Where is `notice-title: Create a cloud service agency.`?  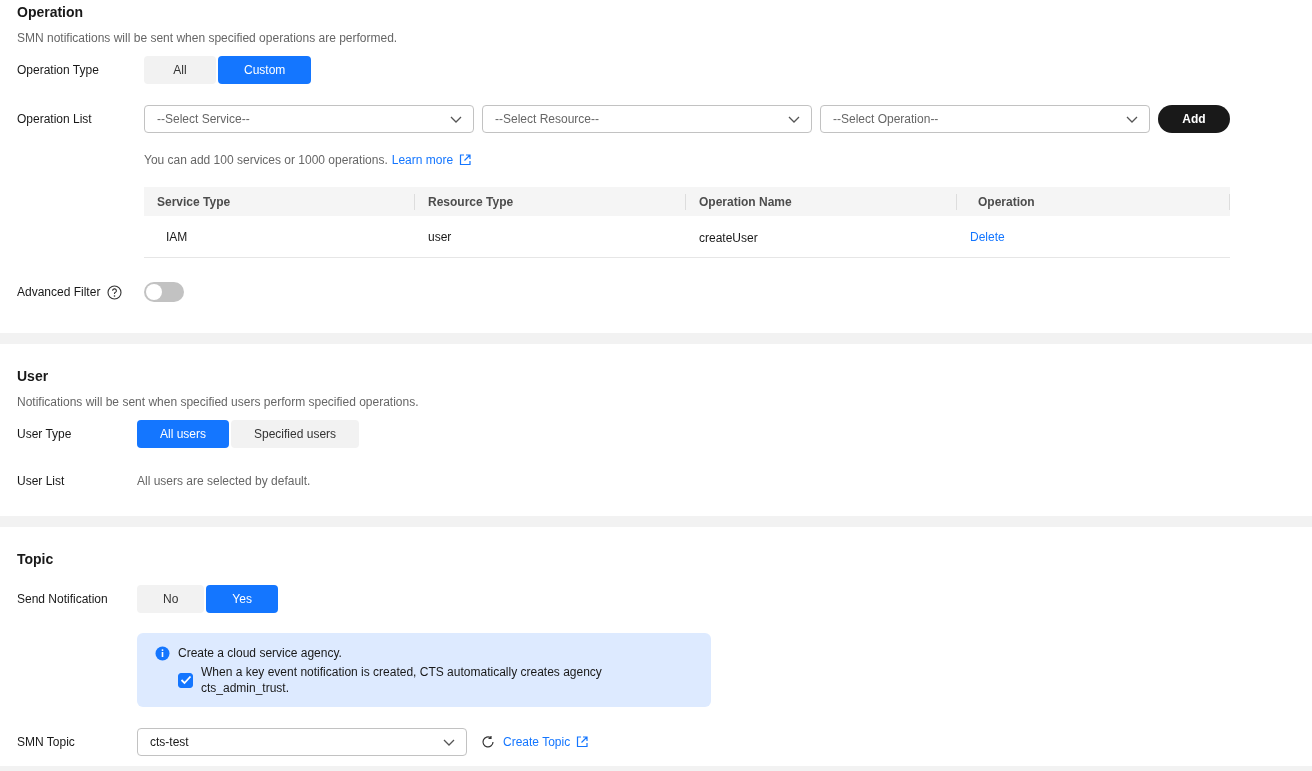 notice-title: Create a cloud service agency. is located at coordinates (260, 653).